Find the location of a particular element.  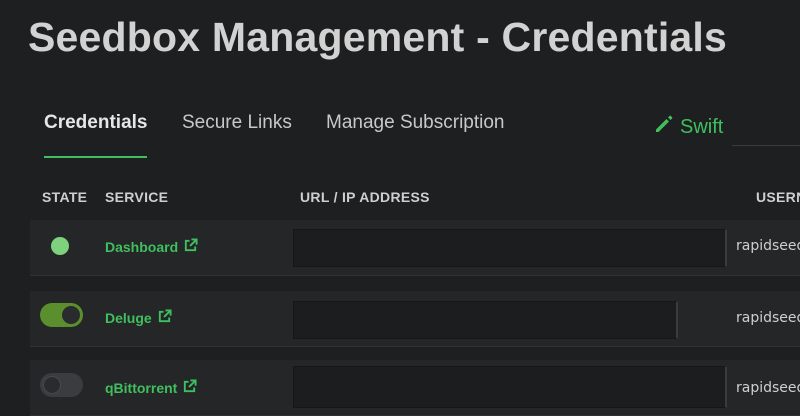

table-row: Deluge rapidseed is located at coordinates (415, 319).